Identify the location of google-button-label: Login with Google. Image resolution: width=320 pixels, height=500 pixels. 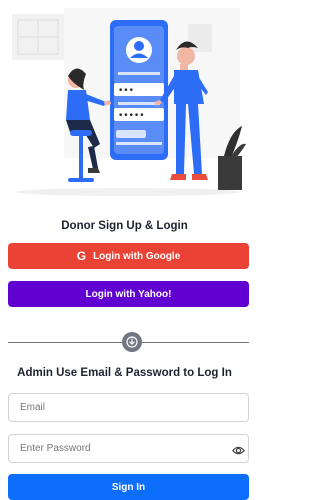
(137, 256).